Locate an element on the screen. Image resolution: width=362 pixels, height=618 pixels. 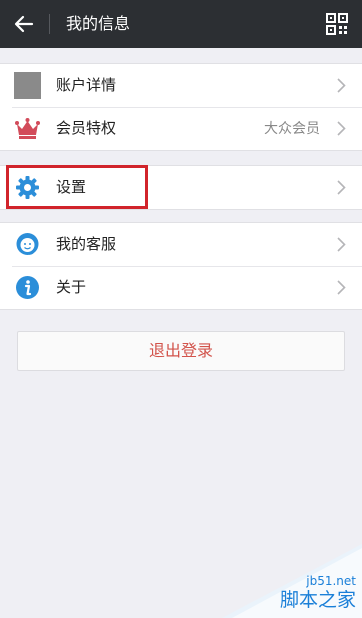
gear-icon is located at coordinates (27, 187).